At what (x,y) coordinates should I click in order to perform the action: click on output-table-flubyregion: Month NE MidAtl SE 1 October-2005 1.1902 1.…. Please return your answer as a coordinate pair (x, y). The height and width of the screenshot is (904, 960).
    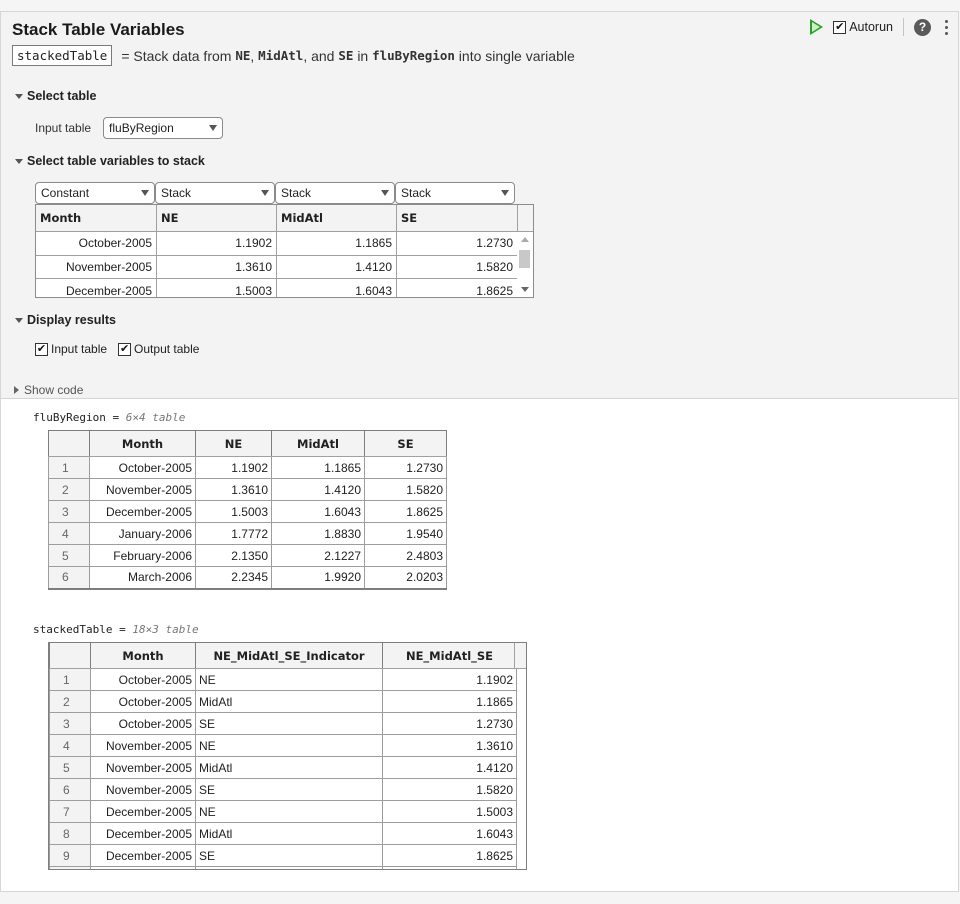
    Looking at the image, I should click on (247, 510).